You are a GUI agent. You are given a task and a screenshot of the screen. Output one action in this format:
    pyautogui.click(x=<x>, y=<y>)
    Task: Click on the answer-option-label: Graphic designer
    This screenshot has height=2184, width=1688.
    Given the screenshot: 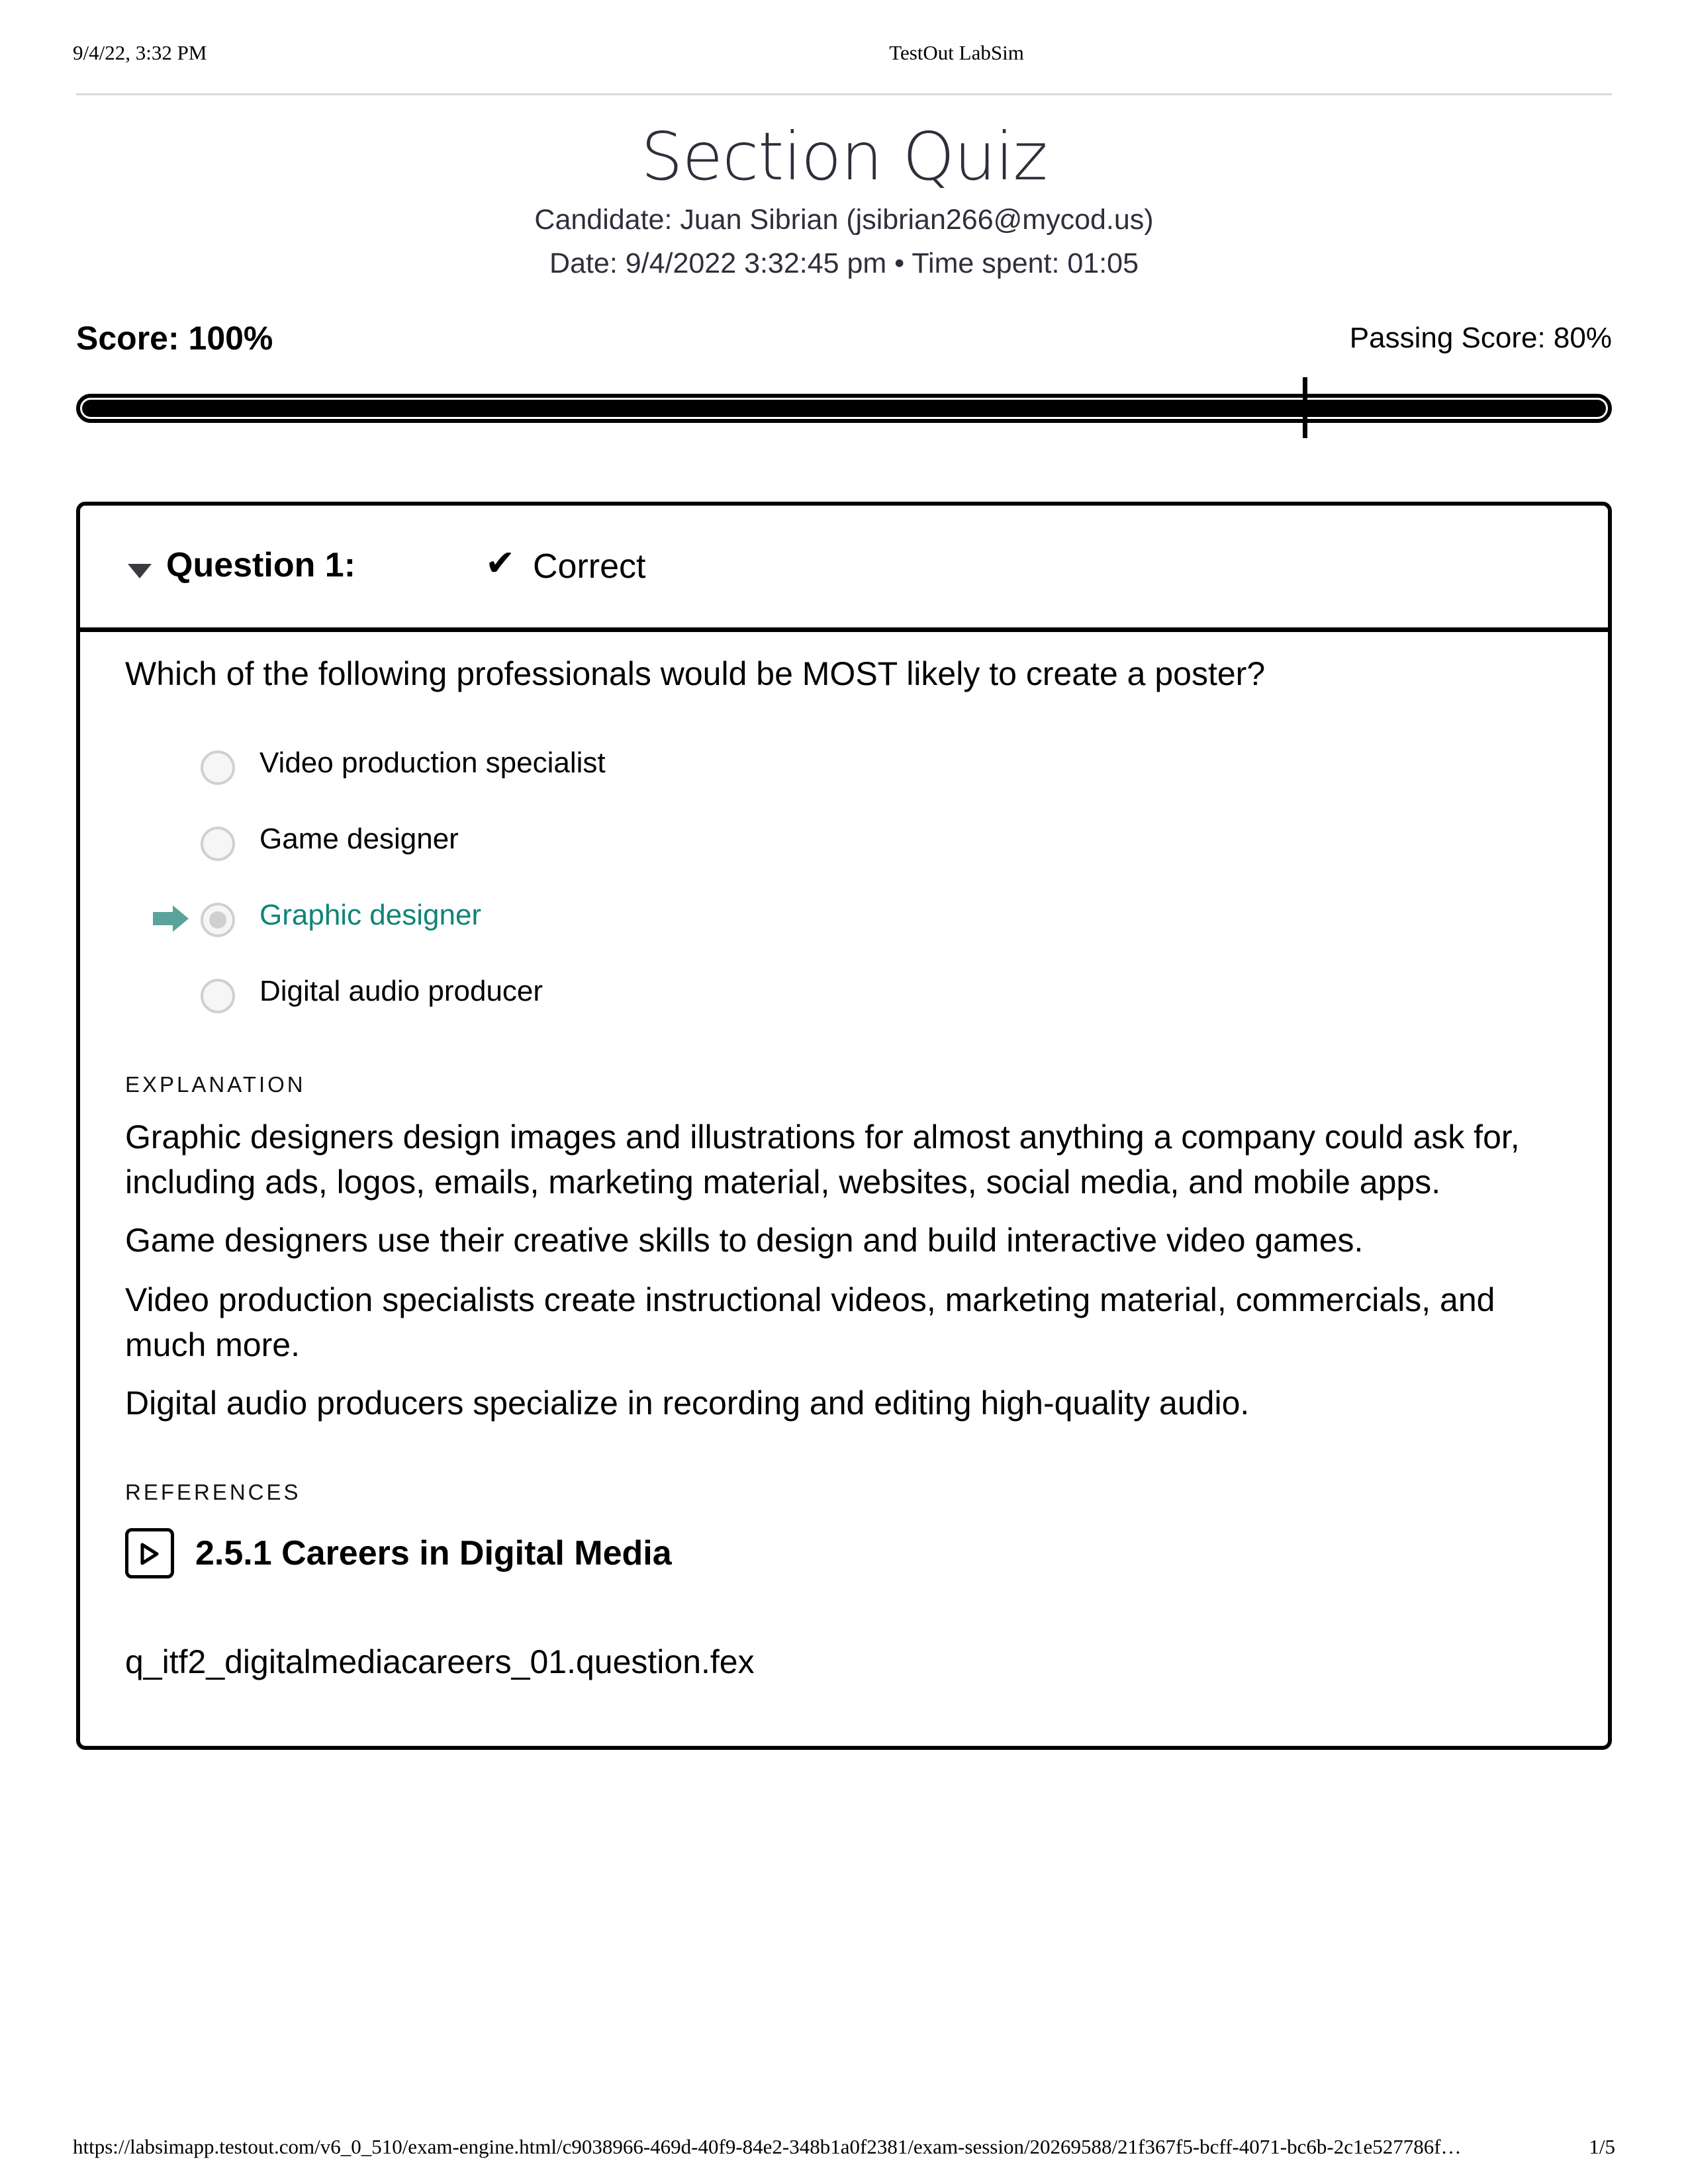 What is the action you would take?
    pyautogui.click(x=370, y=915)
    